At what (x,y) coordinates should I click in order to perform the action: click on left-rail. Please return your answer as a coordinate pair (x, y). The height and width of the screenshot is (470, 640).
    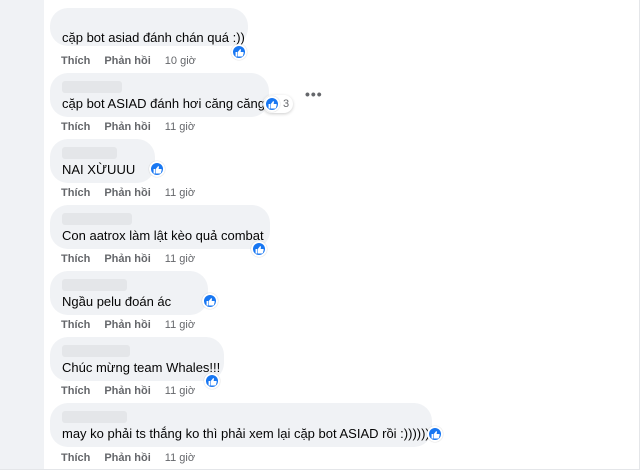
    Looking at the image, I should click on (22, 235).